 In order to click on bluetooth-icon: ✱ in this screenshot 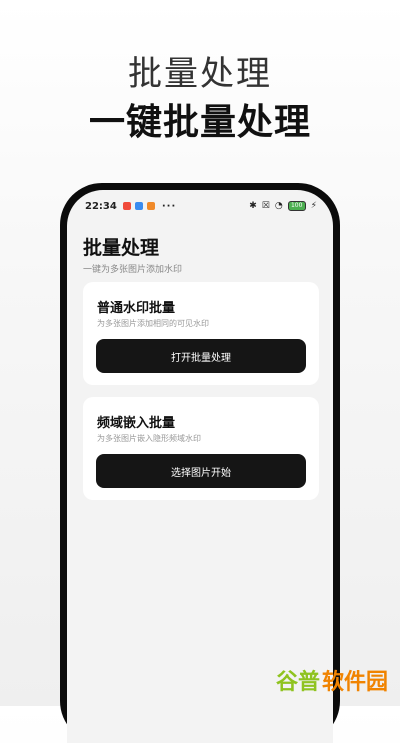, I will do `click(253, 206)`.